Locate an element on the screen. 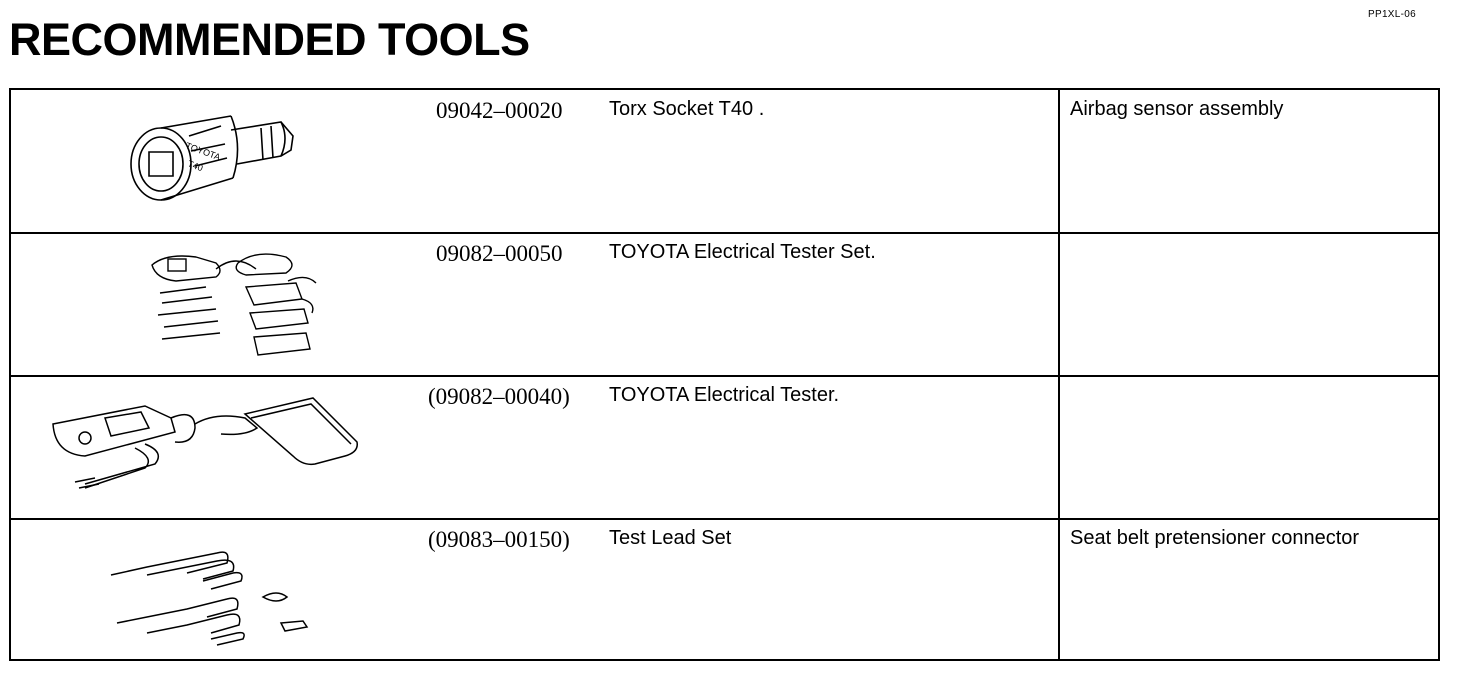 This screenshot has height=674, width=1472. torx-socket-icon: TOYOTA T40 is located at coordinates (211, 163).